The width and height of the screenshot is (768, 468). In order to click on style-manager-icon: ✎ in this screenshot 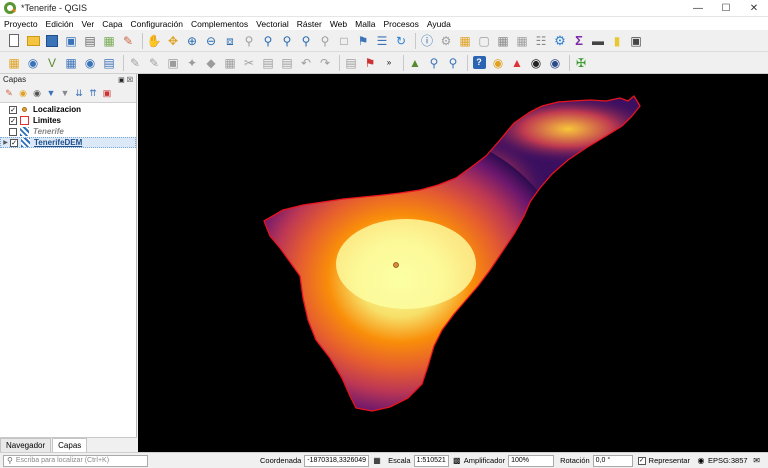, I will do `click(128, 41)`.